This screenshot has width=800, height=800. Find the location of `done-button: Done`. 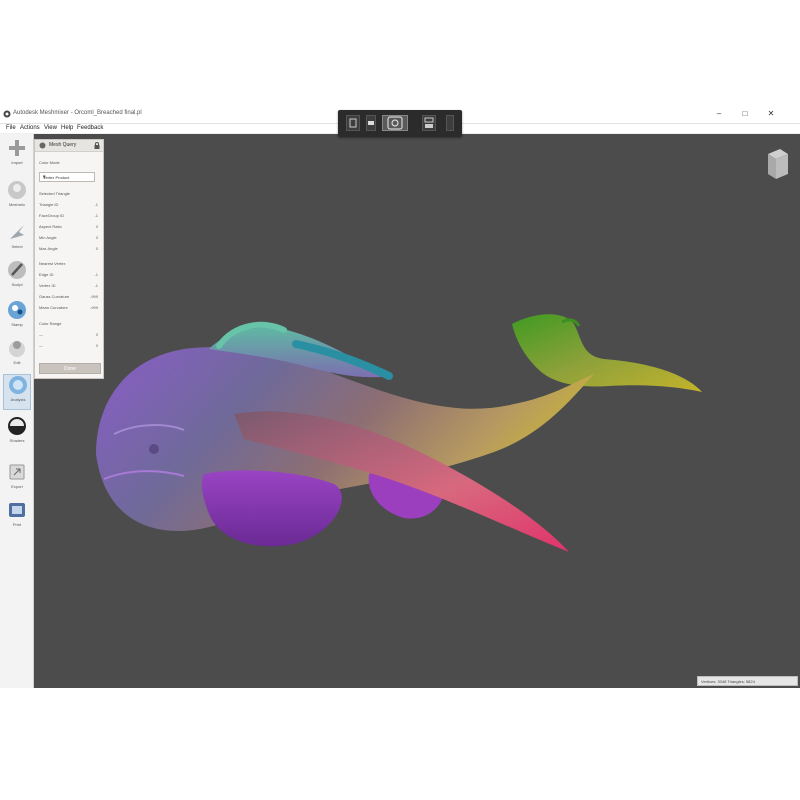

done-button: Done is located at coordinates (70, 368).